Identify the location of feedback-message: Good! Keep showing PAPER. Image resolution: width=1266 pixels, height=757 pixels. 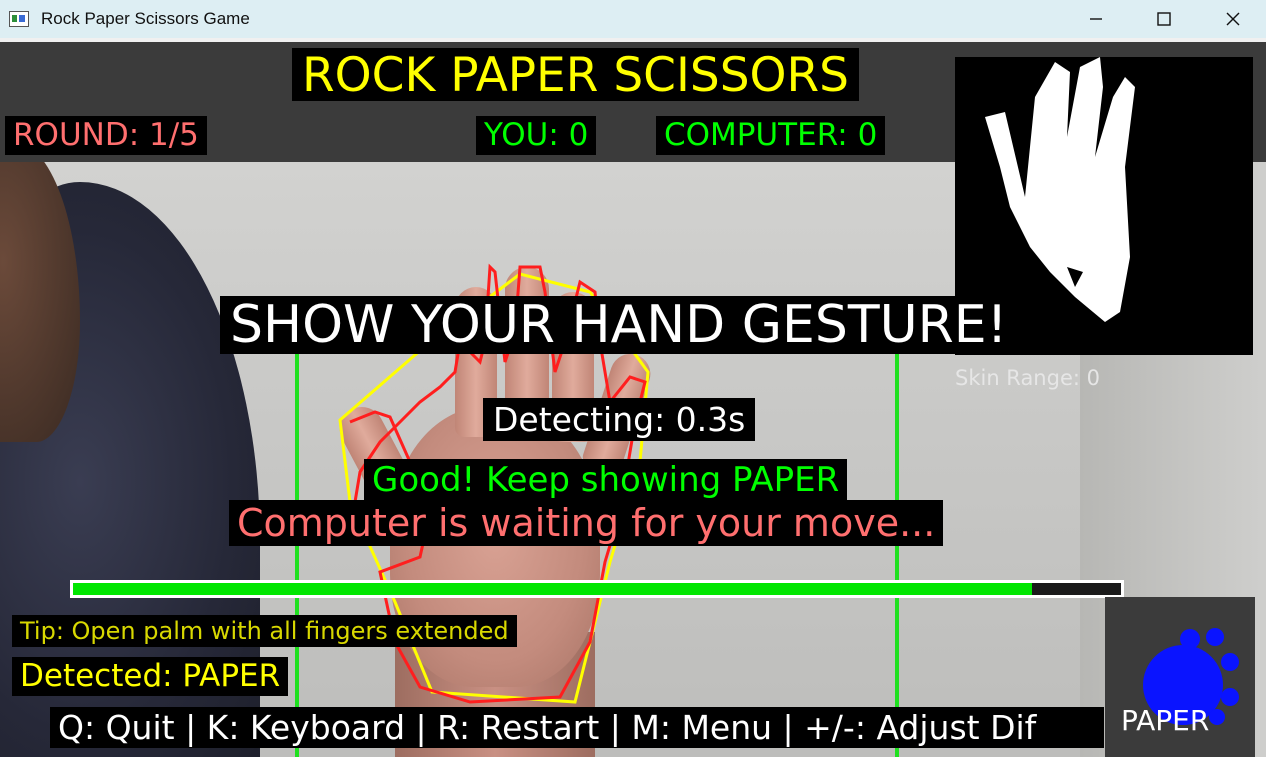
(606, 480).